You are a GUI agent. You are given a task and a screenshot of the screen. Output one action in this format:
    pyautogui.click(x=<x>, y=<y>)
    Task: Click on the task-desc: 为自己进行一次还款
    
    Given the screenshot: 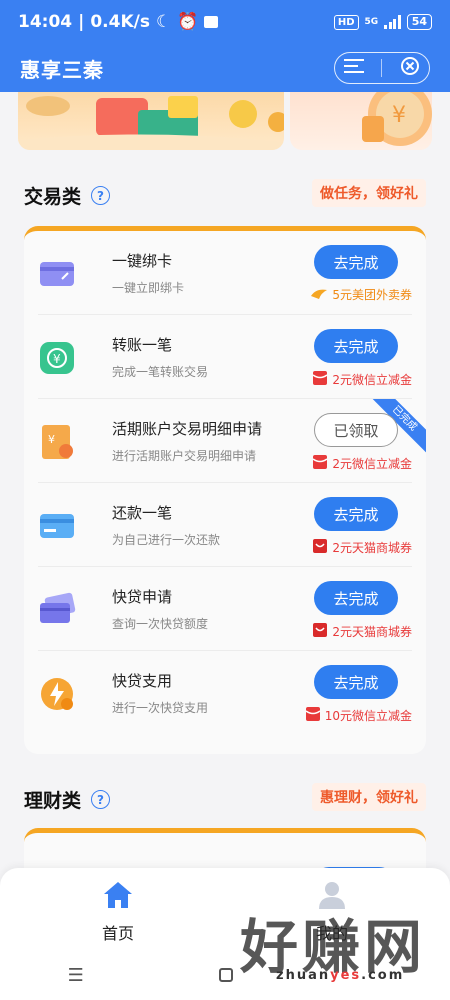 What is the action you would take?
    pyautogui.click(x=166, y=540)
    